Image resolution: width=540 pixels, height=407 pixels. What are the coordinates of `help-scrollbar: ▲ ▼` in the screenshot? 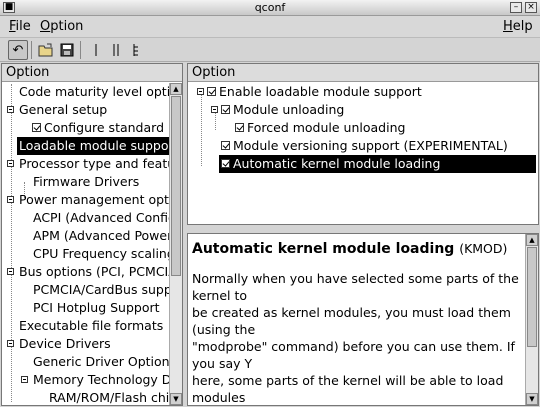 It's located at (531, 319).